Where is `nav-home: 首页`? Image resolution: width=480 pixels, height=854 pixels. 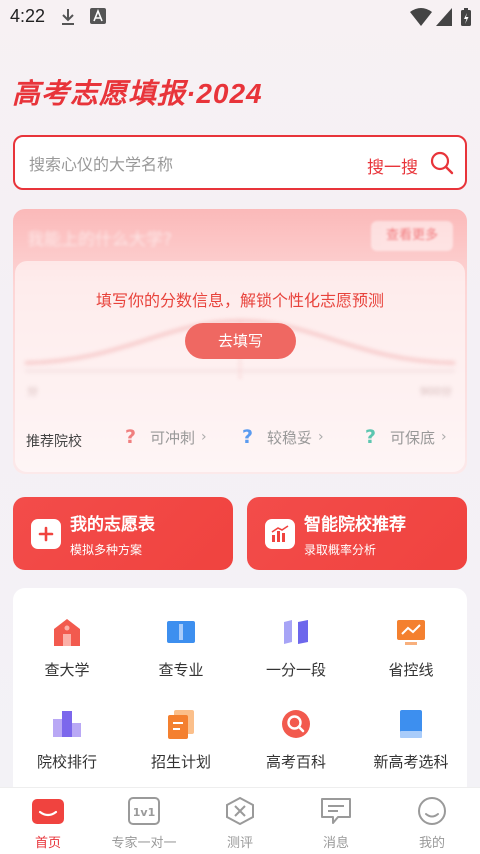 nav-home: 首页 is located at coordinates (48, 823).